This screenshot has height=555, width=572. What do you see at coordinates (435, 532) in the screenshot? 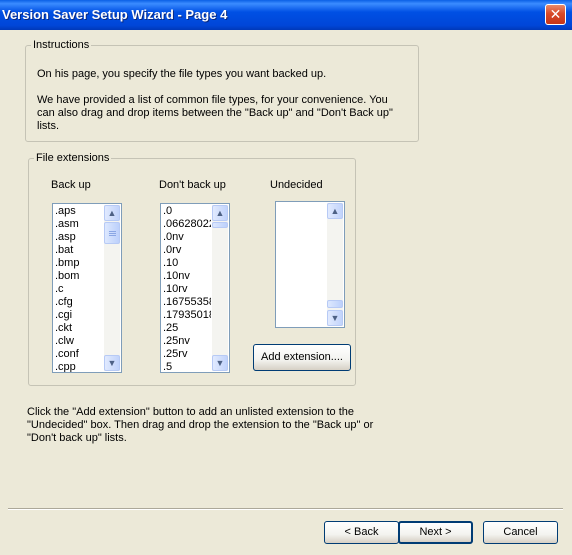
I see `next-button: Next >` at bounding box center [435, 532].